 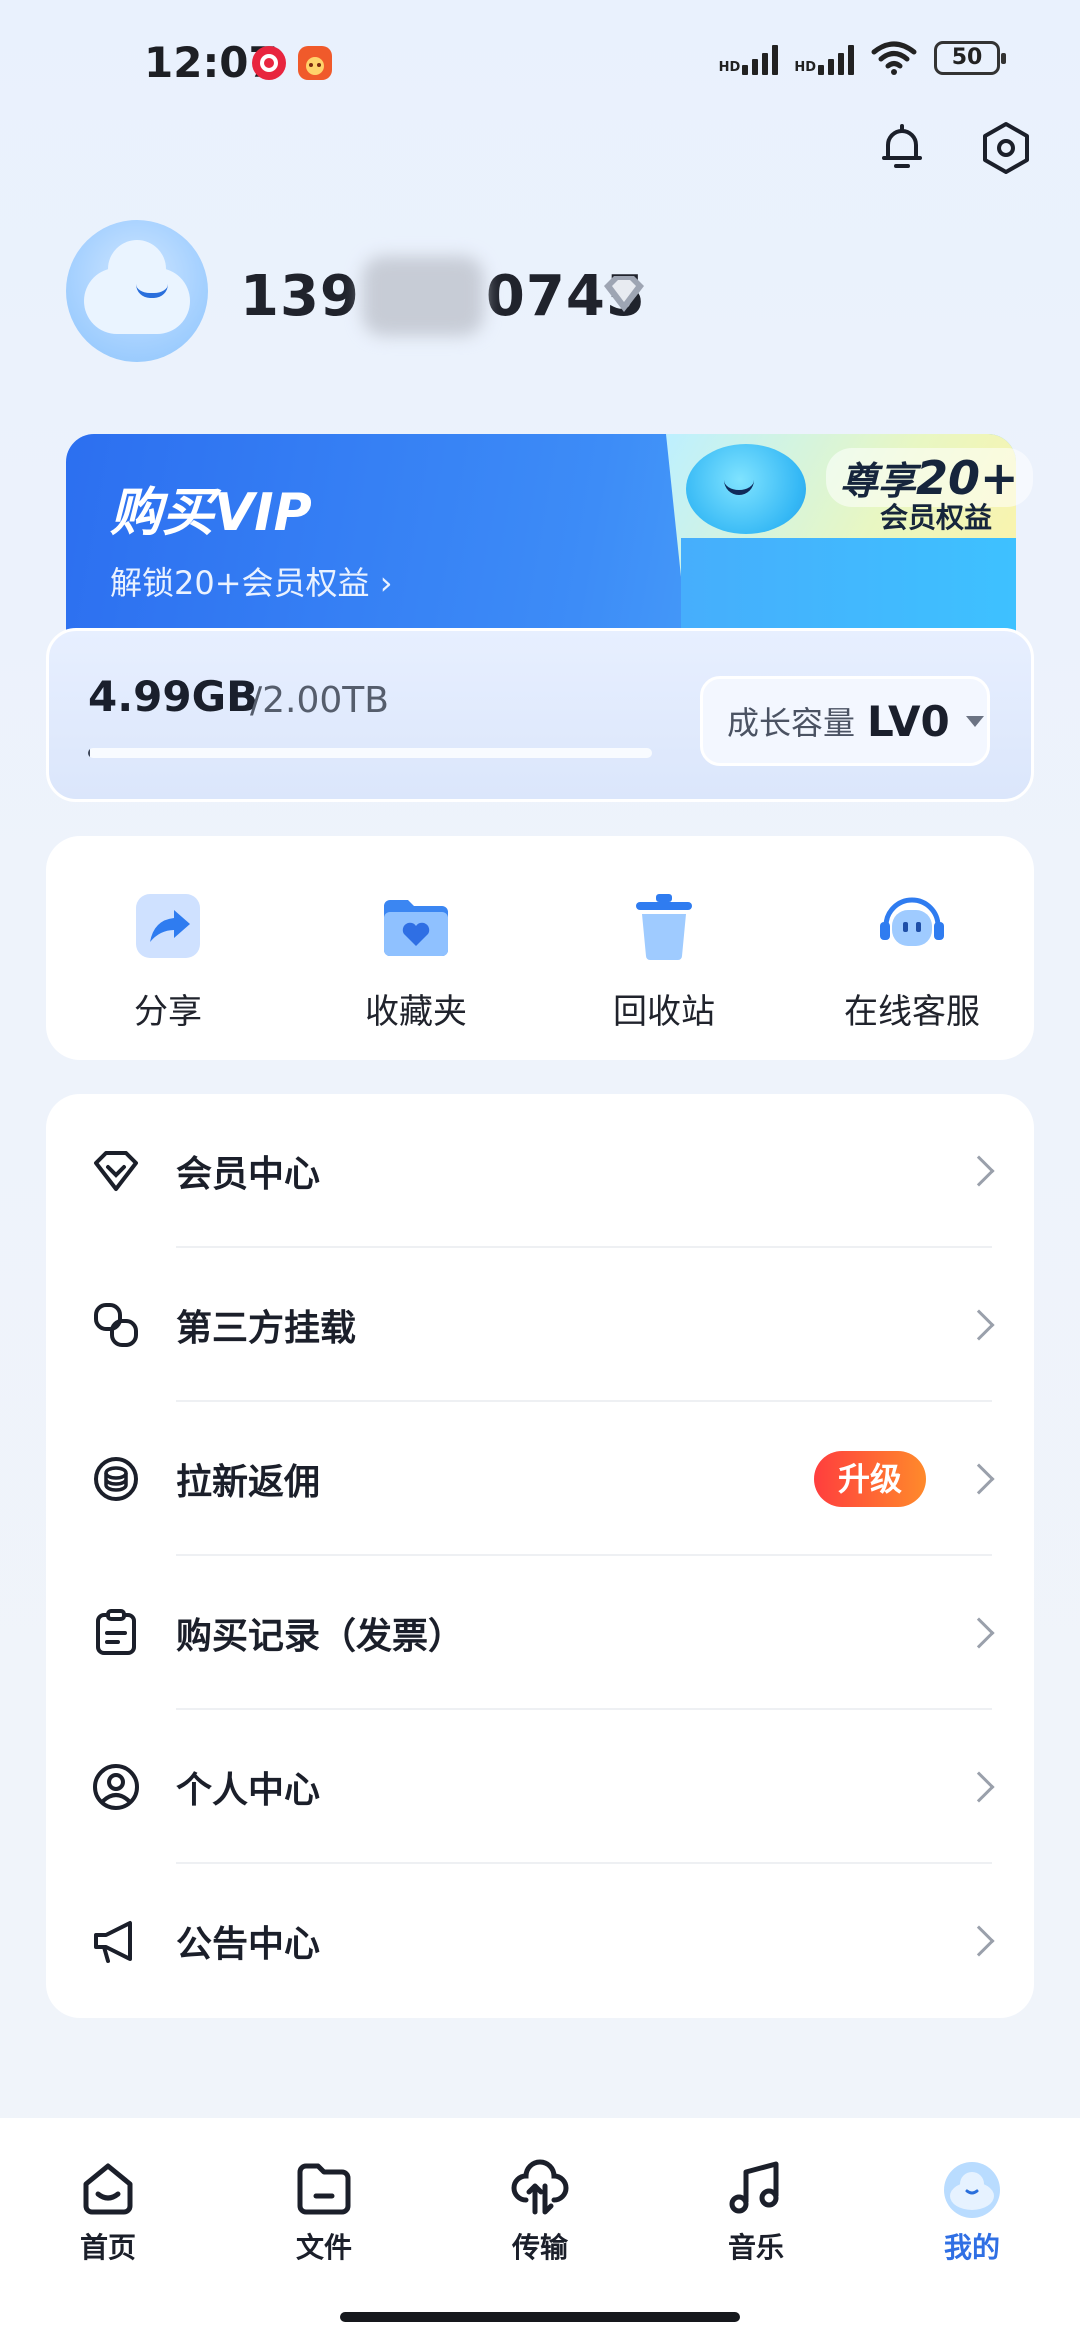 I want to click on avatar, so click(x=137, y=291).